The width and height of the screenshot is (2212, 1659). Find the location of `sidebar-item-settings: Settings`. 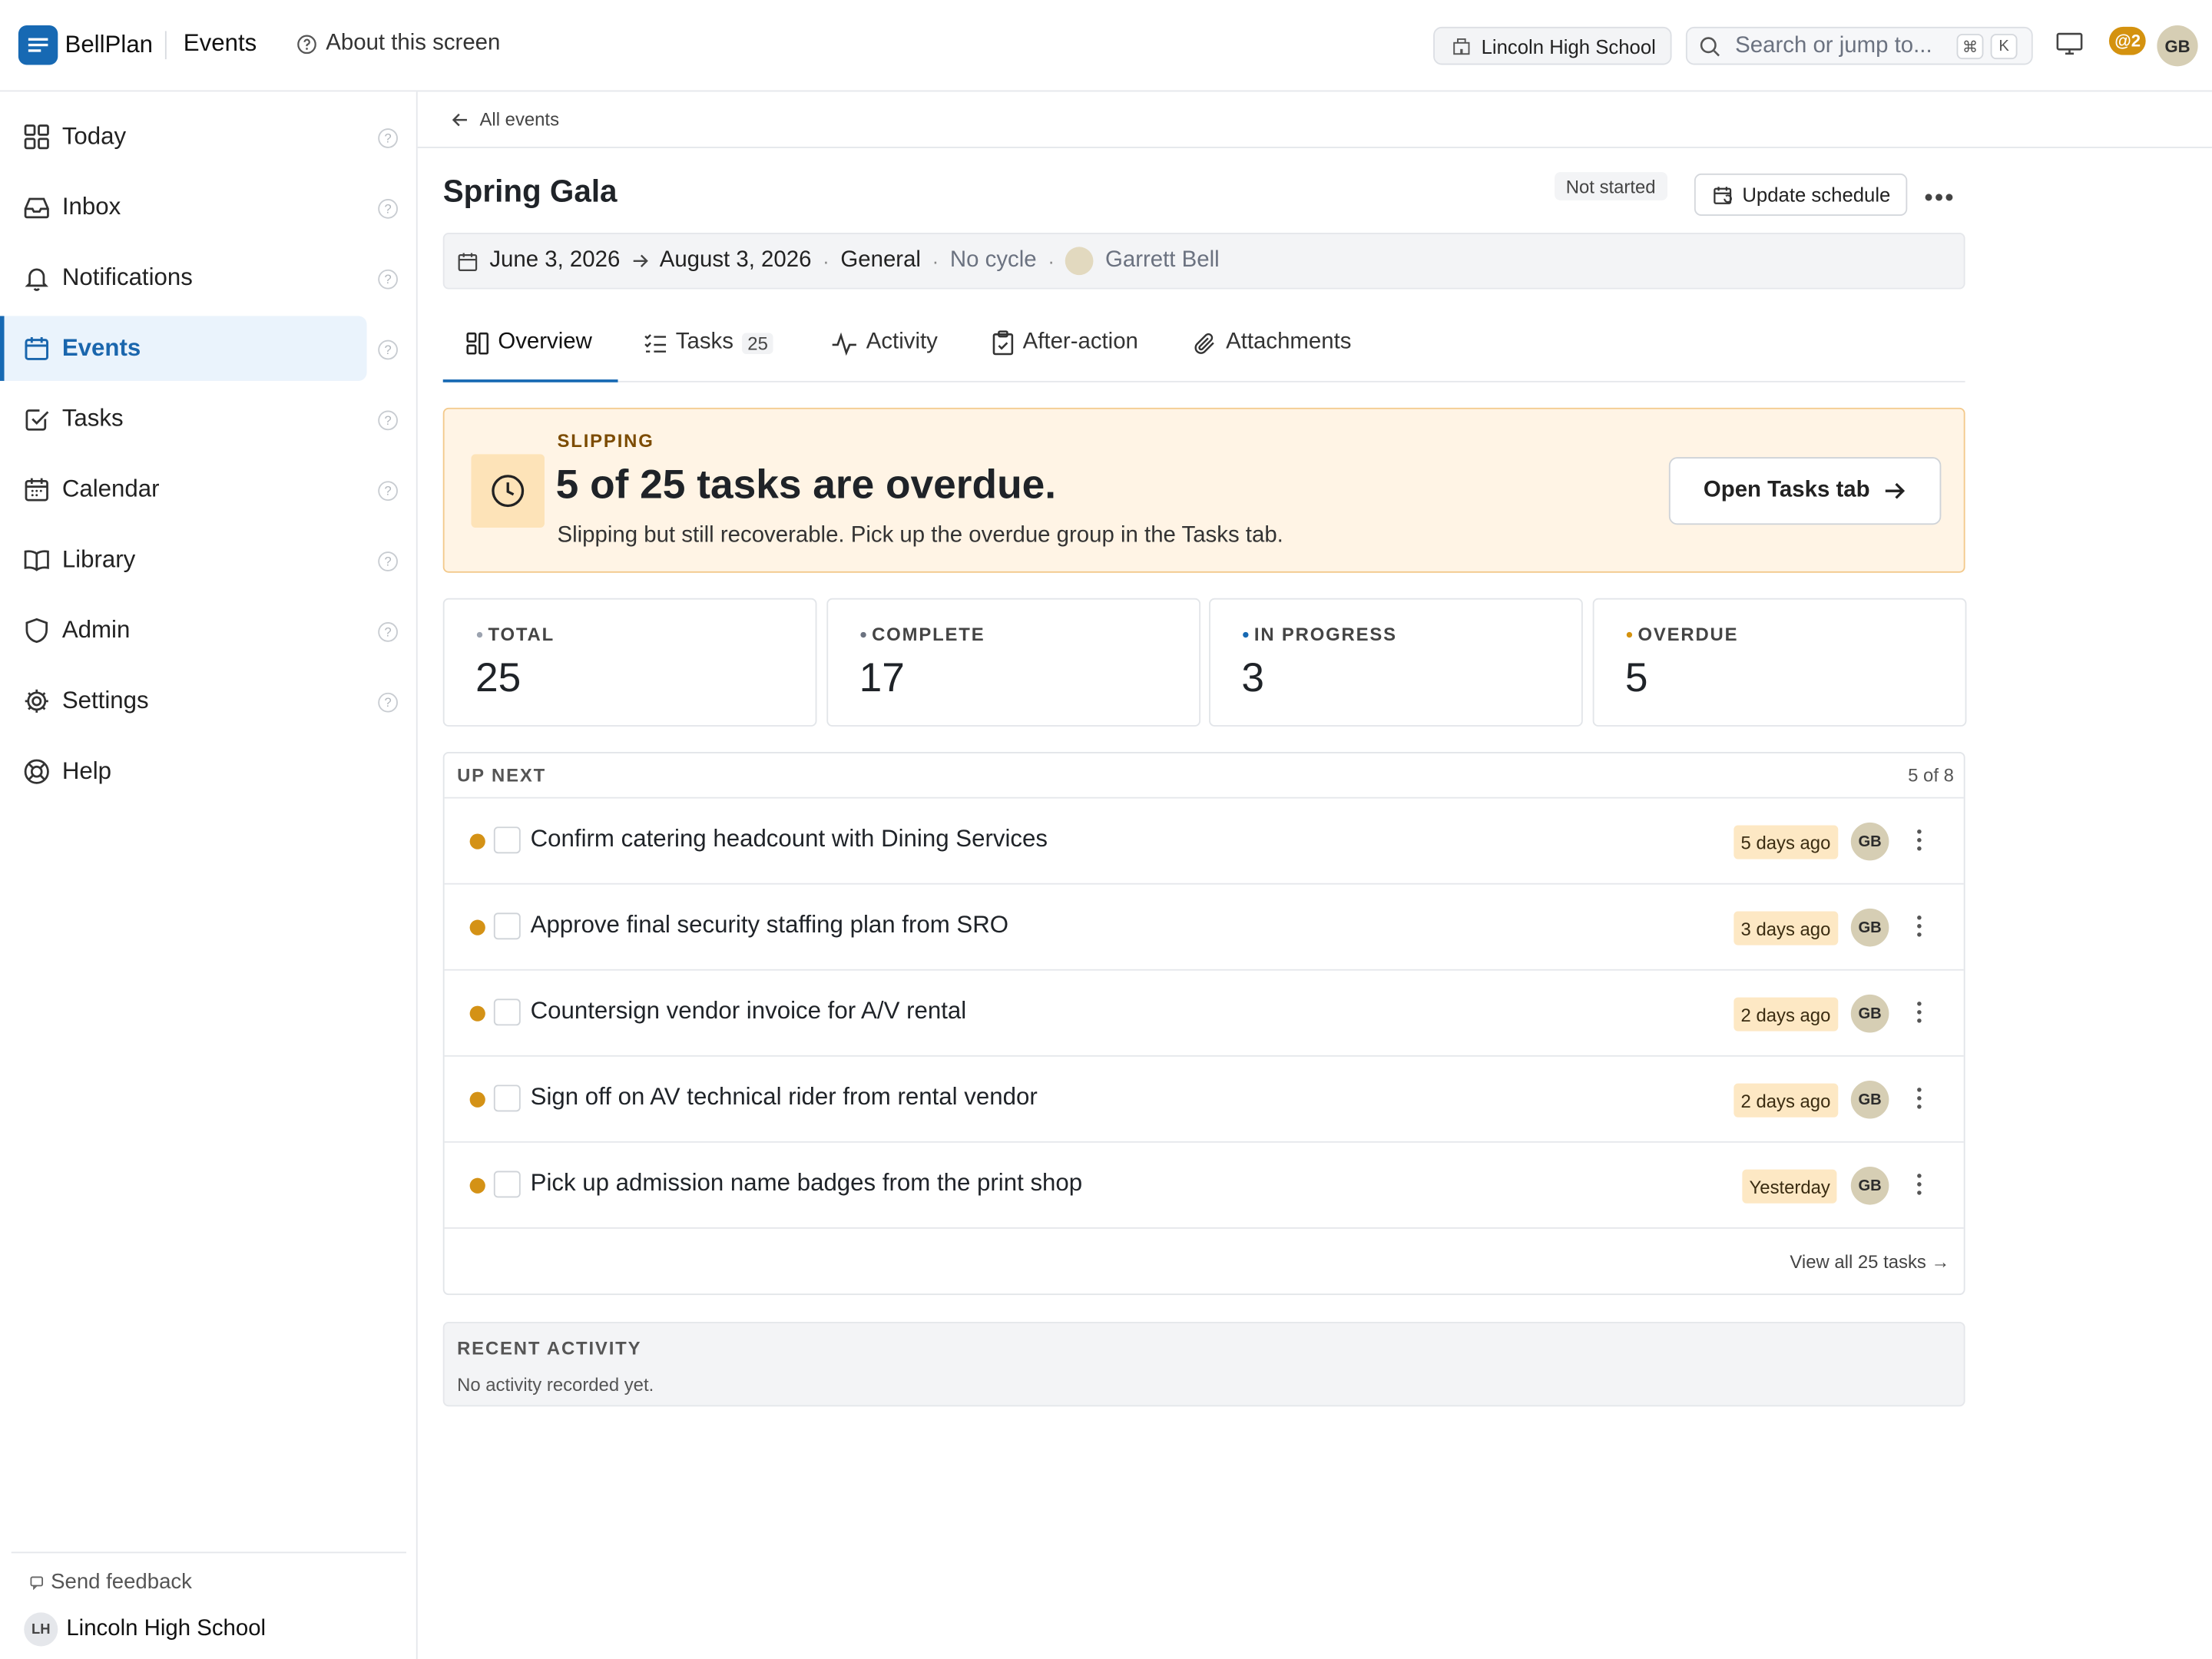

sidebar-item-settings: Settings is located at coordinates (186, 701).